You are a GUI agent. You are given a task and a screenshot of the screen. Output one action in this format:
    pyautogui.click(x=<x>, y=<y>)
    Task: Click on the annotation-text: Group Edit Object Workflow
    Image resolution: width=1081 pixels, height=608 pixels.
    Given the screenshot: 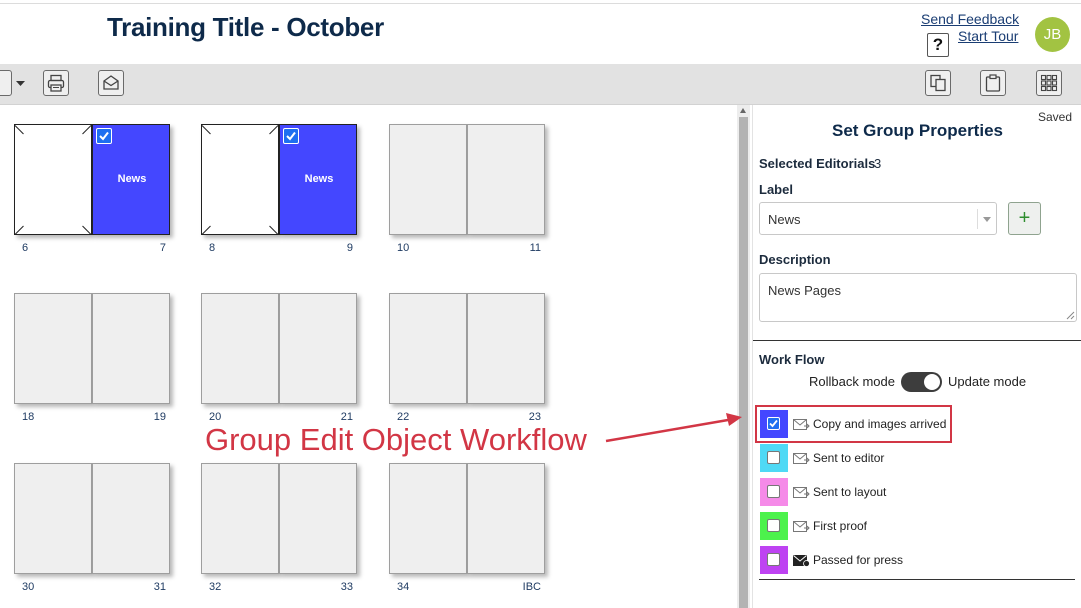 What is the action you would take?
    pyautogui.click(x=396, y=439)
    